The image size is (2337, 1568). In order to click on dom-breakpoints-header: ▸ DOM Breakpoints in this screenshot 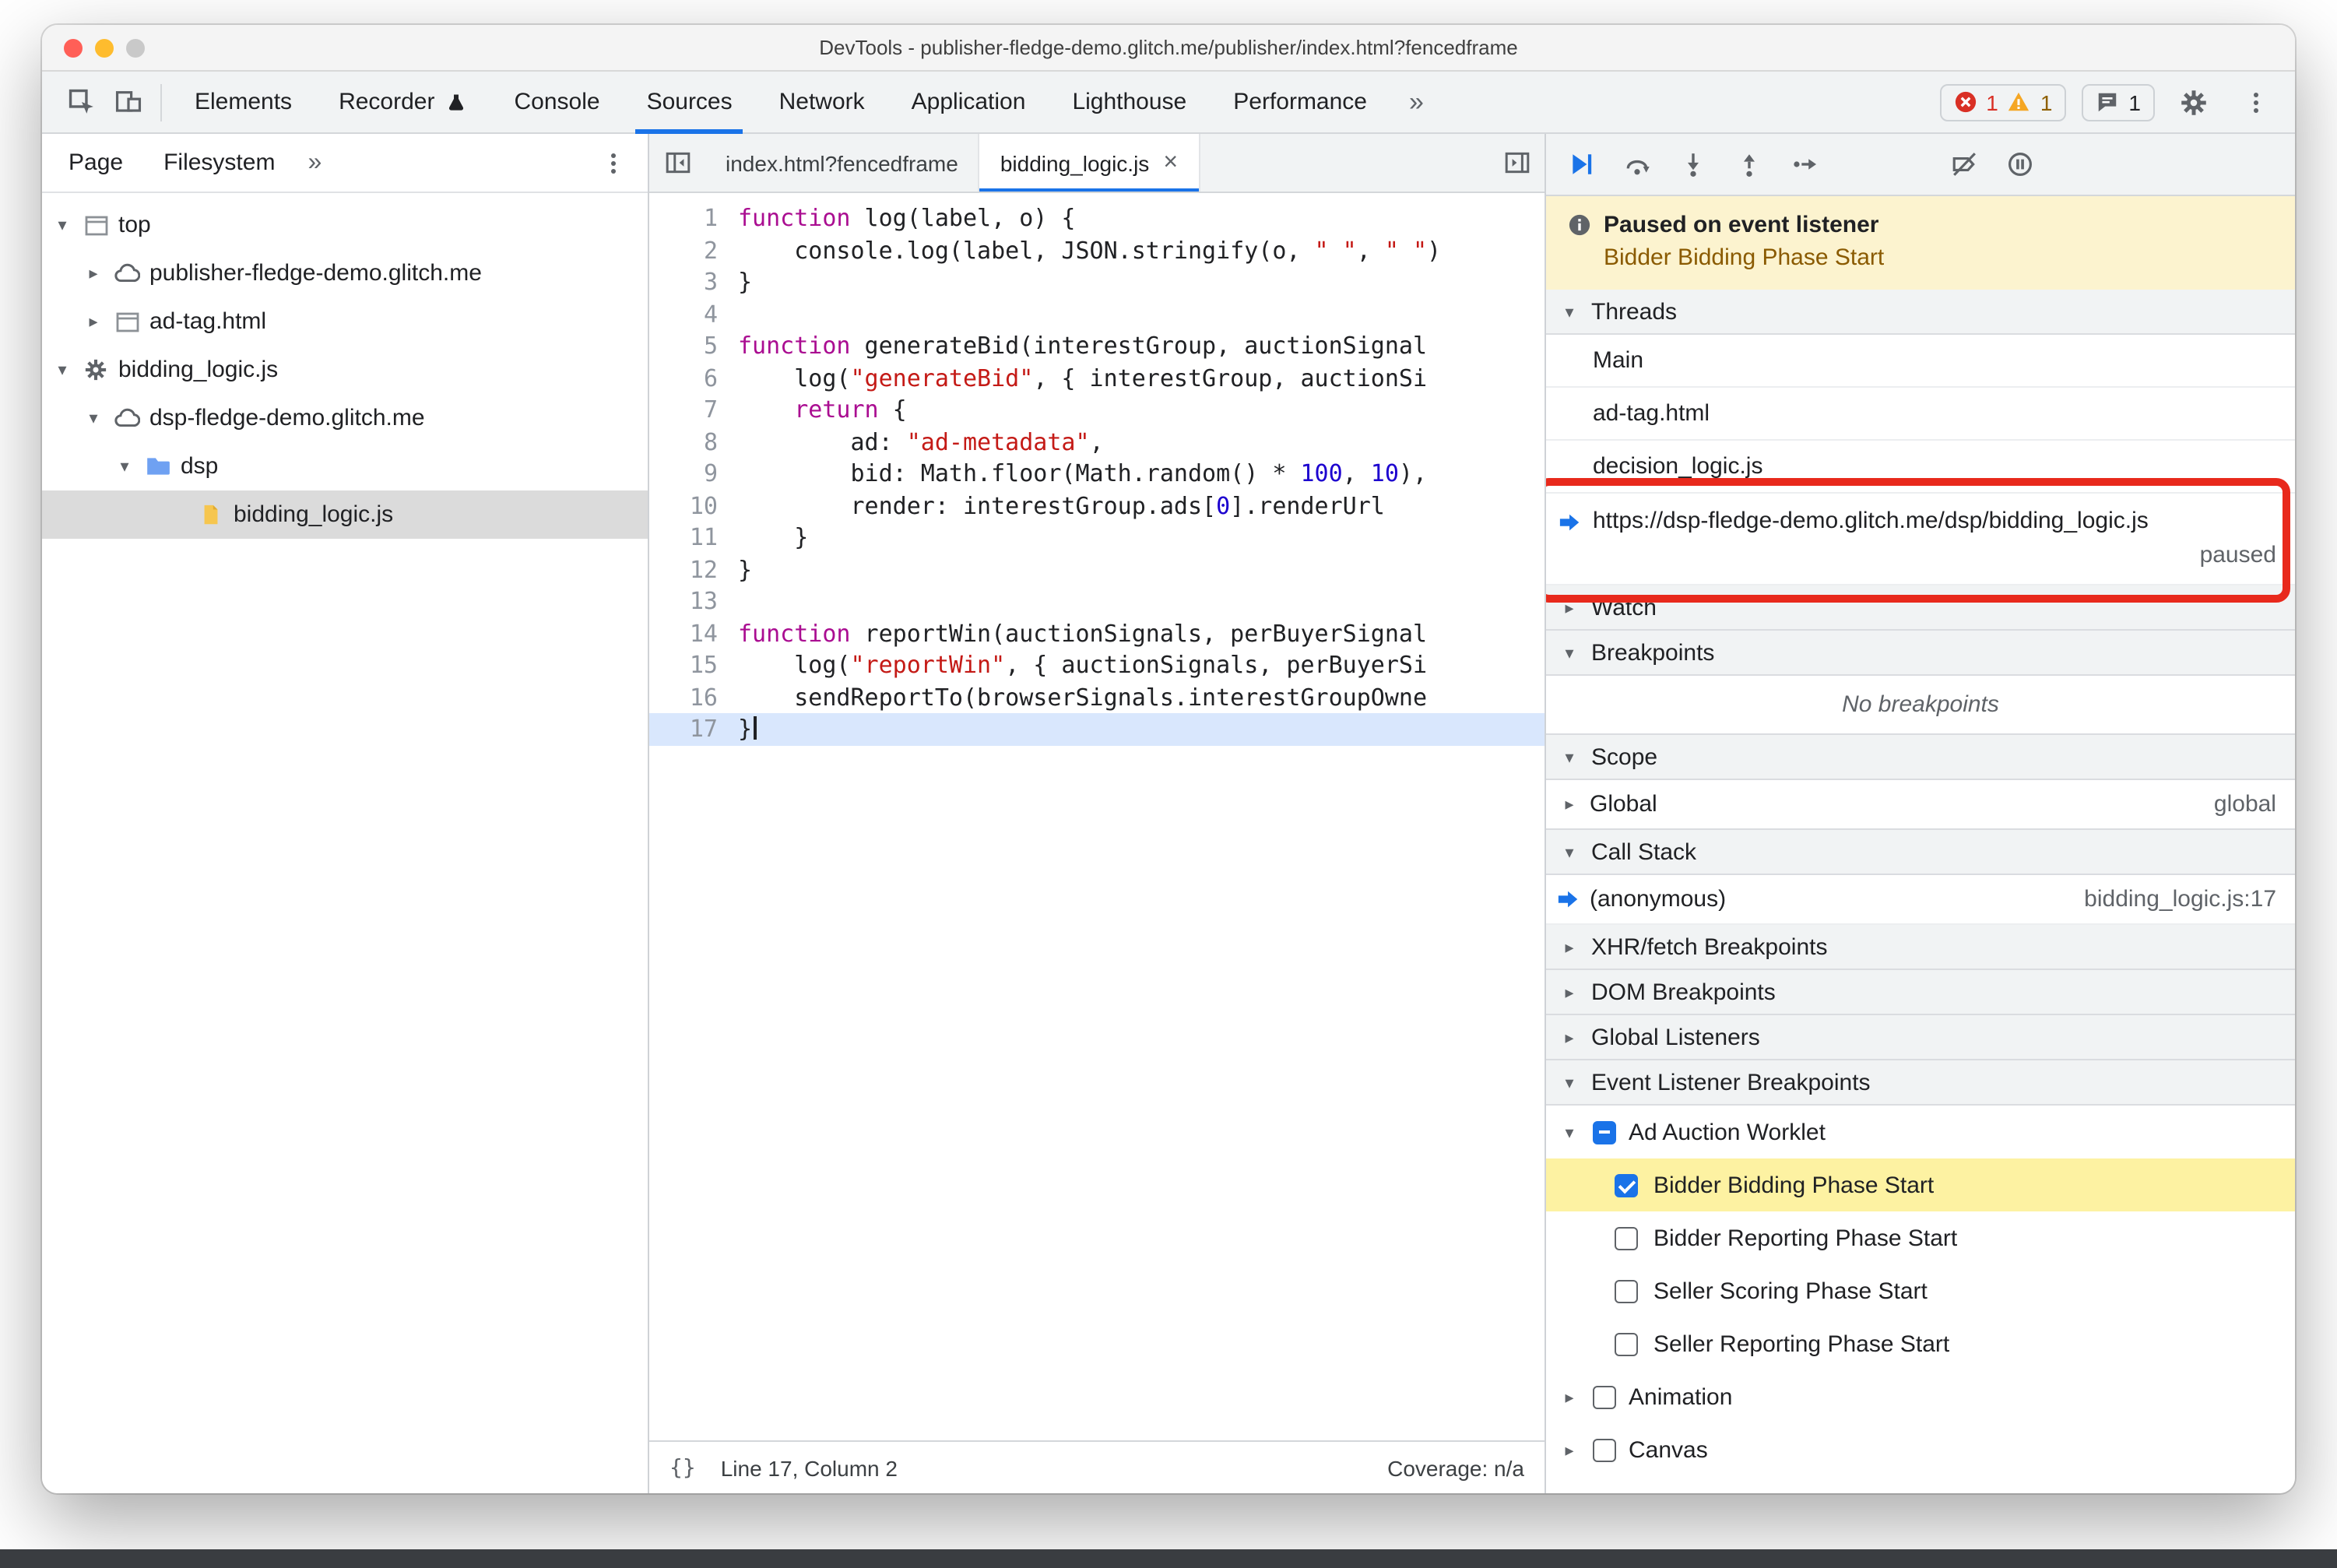, I will do `click(1920, 992)`.